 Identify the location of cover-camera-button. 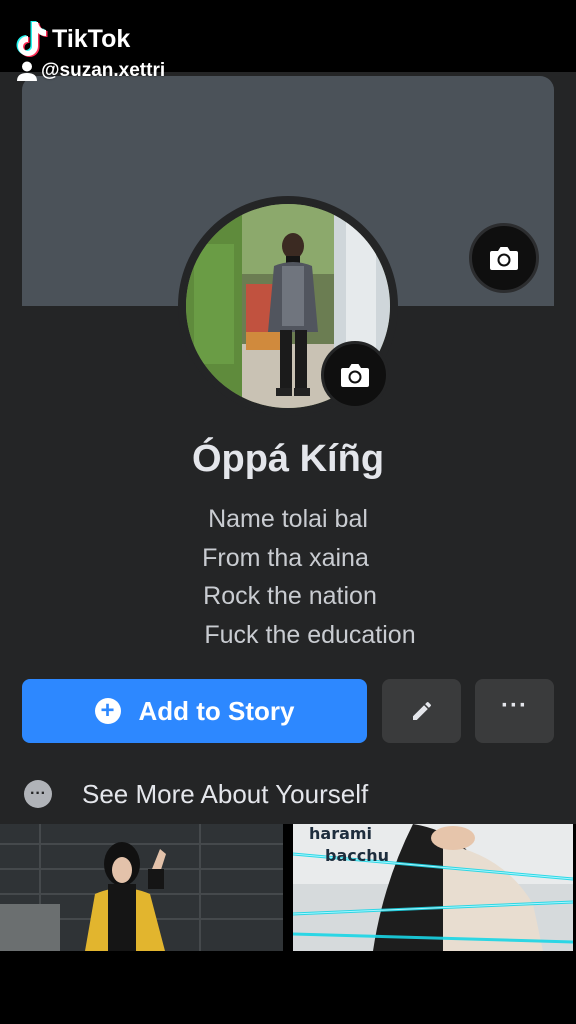
(504, 258).